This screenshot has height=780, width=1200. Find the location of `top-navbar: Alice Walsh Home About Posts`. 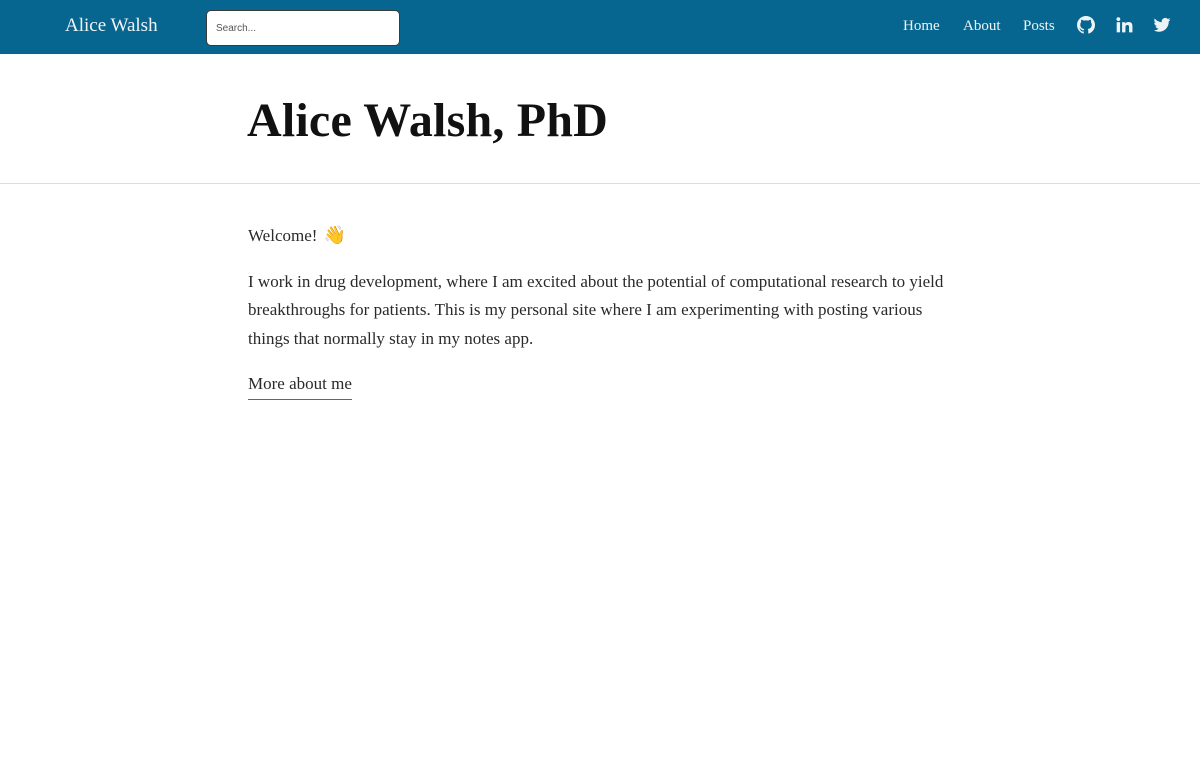

top-navbar: Alice Walsh Home About Posts is located at coordinates (600, 27).